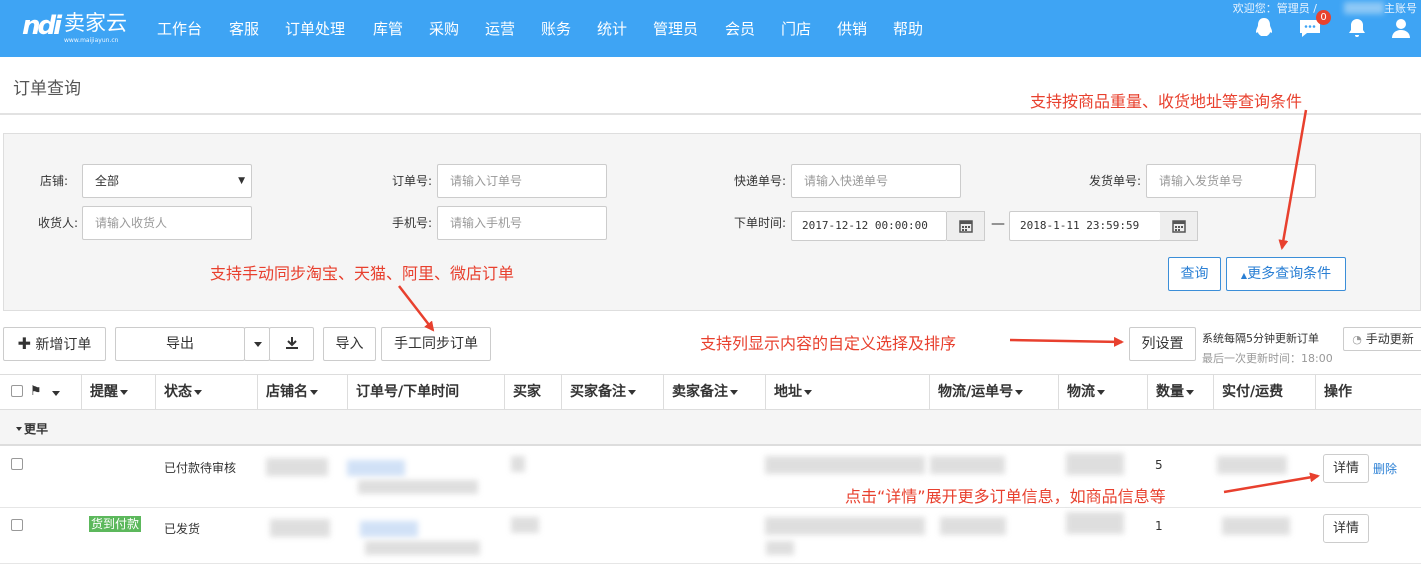 The height and width of the screenshot is (564, 1421). Describe the element at coordinates (207, 392) in the screenshot. I see `column-status: 状态` at that location.